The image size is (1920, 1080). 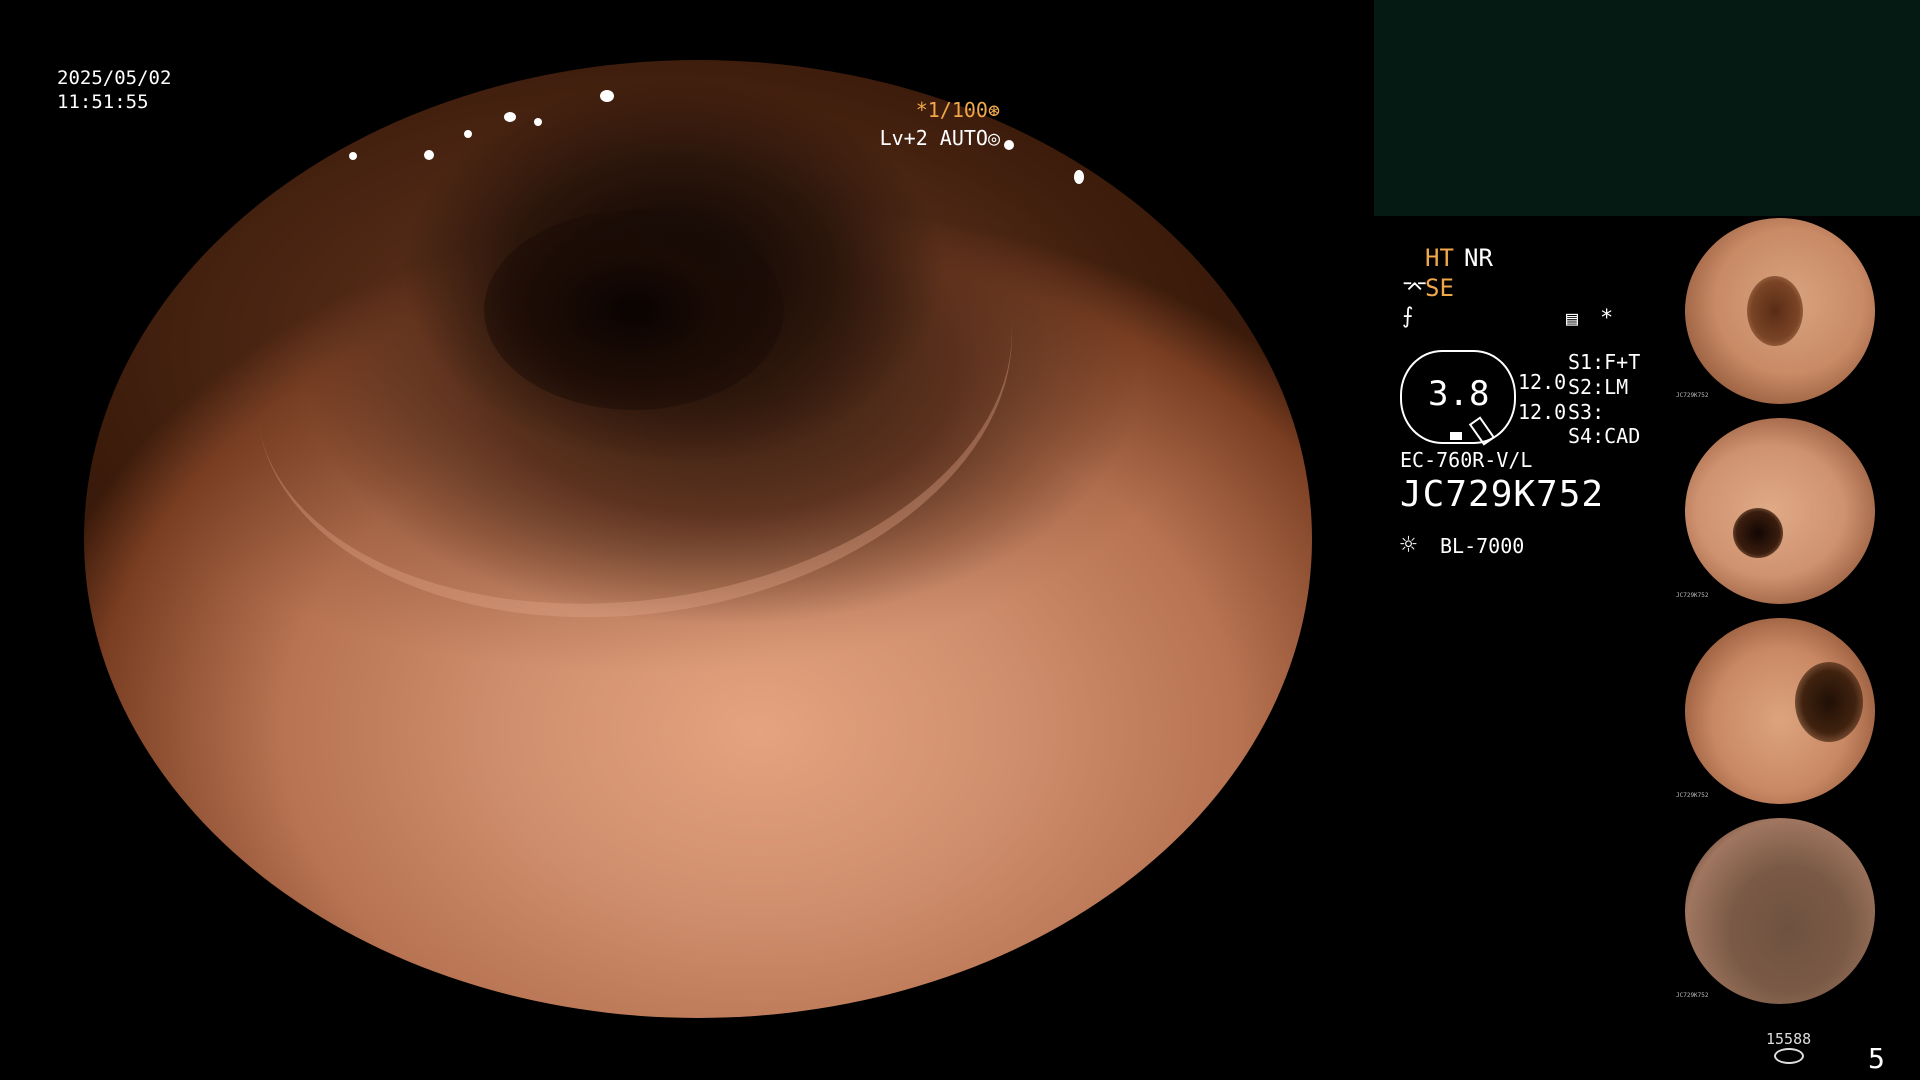 I want to click on switch-2: S2:LM, so click(x=1598, y=387).